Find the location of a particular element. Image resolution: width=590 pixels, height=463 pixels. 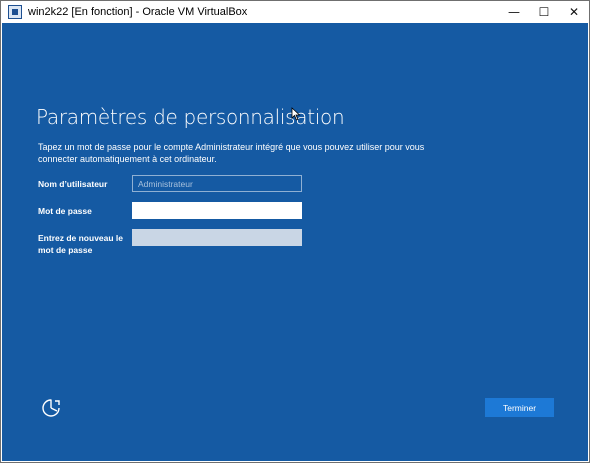

close-icon: ✕ is located at coordinates (574, 12).